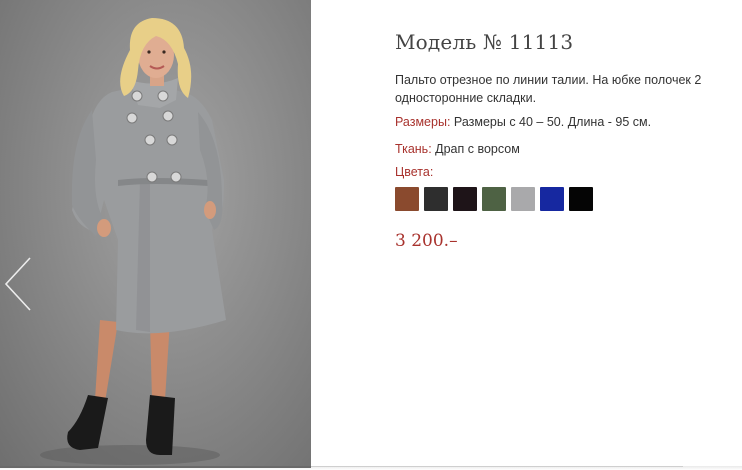 The height and width of the screenshot is (470, 742). Describe the element at coordinates (523, 199) in the screenshot. I see `color-swatch-light-gray` at that location.